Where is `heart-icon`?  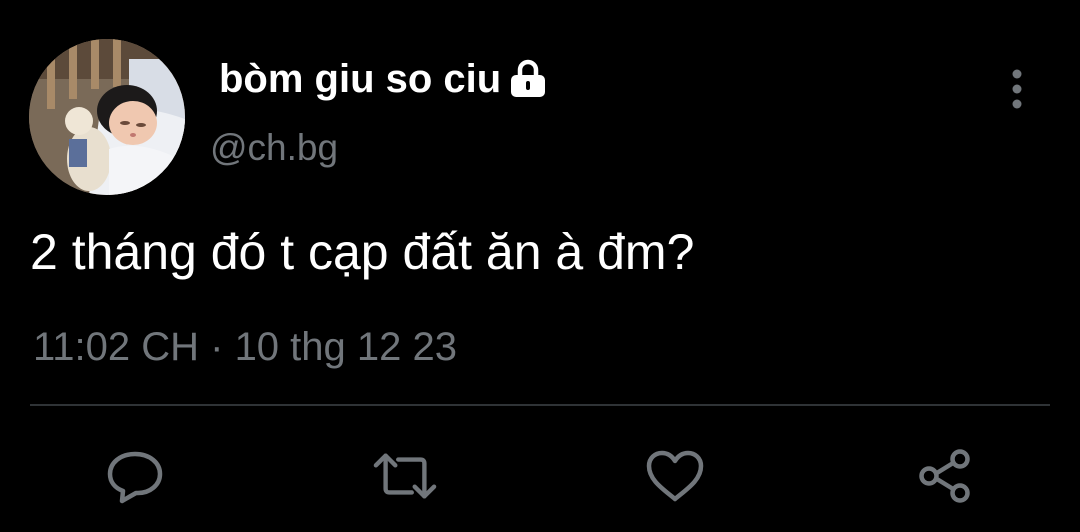 heart-icon is located at coordinates (675, 476).